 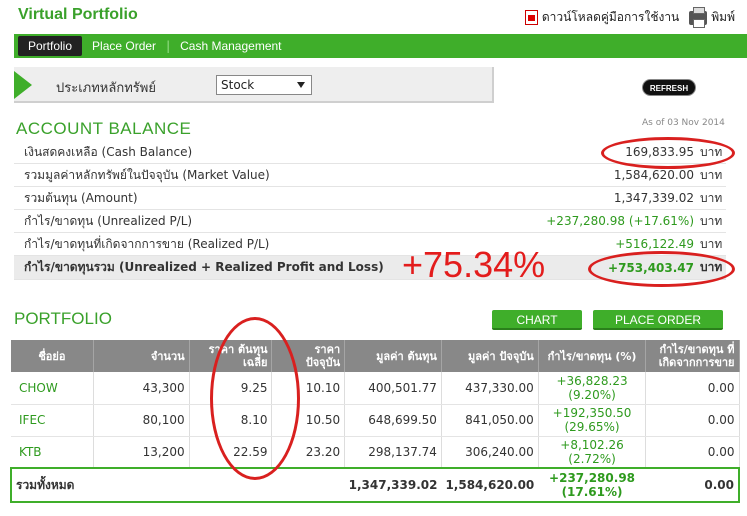 I want to click on chevron-down-icon, so click(x=301, y=85).